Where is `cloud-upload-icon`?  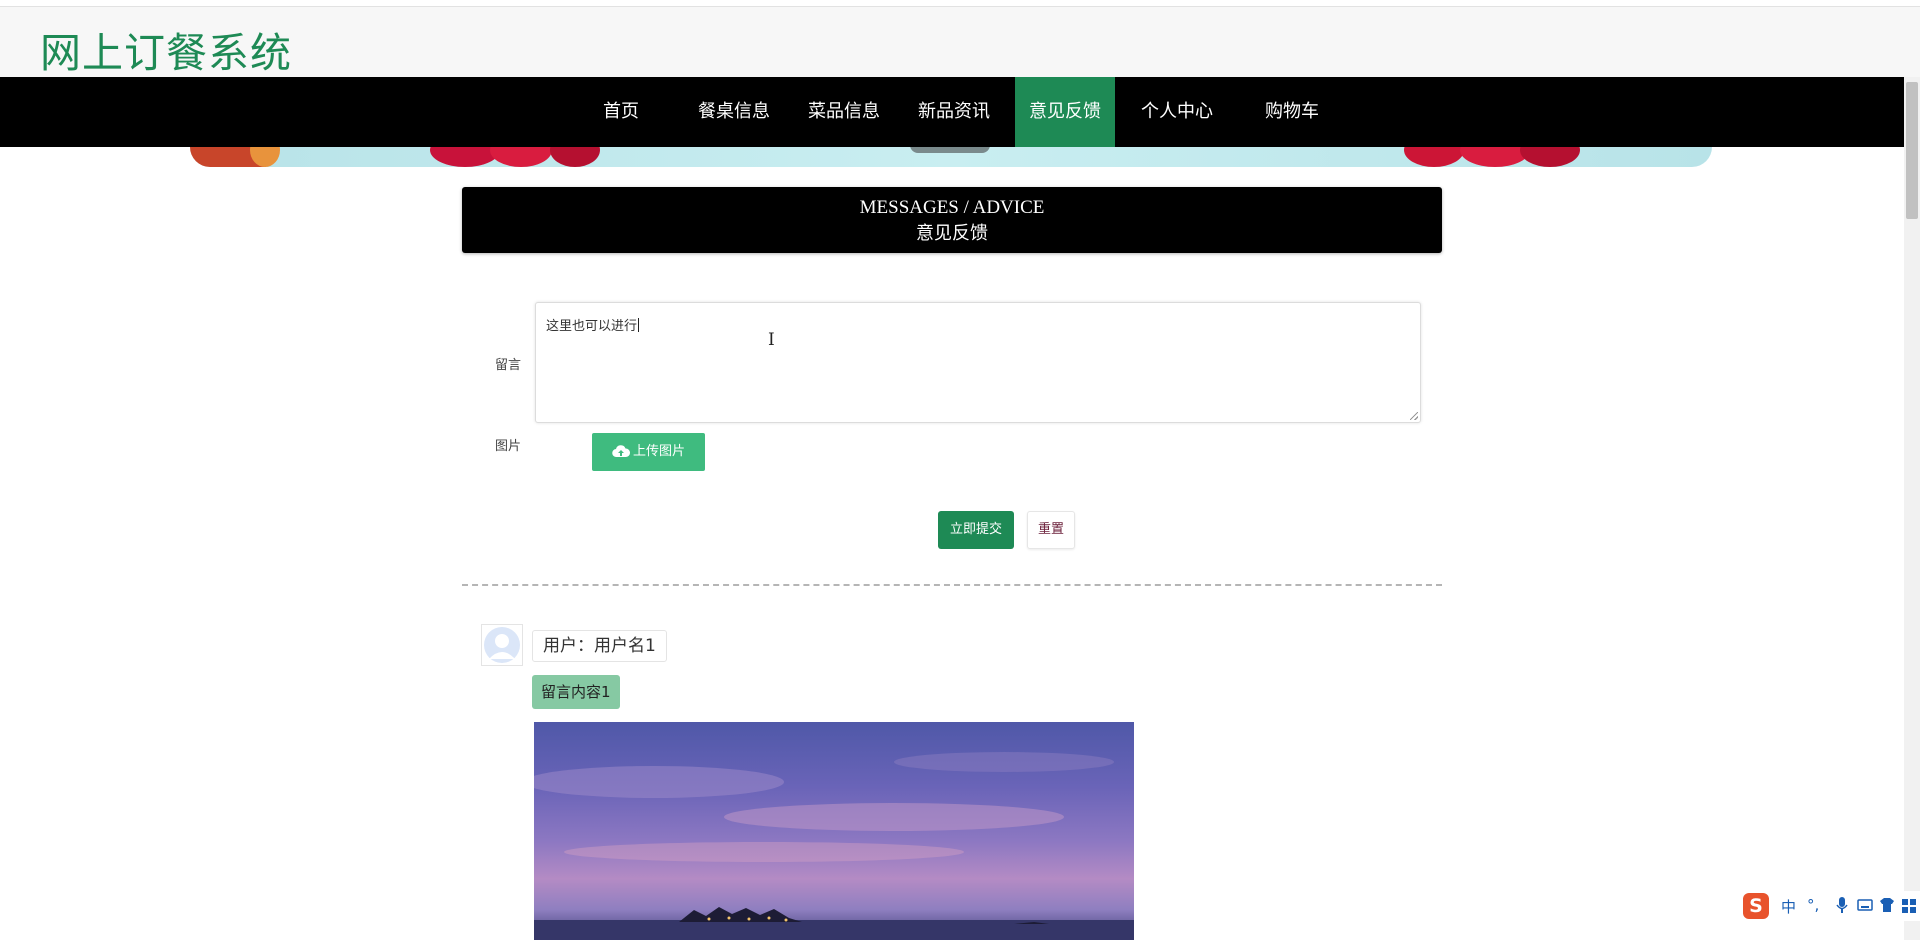 cloud-upload-icon is located at coordinates (621, 451).